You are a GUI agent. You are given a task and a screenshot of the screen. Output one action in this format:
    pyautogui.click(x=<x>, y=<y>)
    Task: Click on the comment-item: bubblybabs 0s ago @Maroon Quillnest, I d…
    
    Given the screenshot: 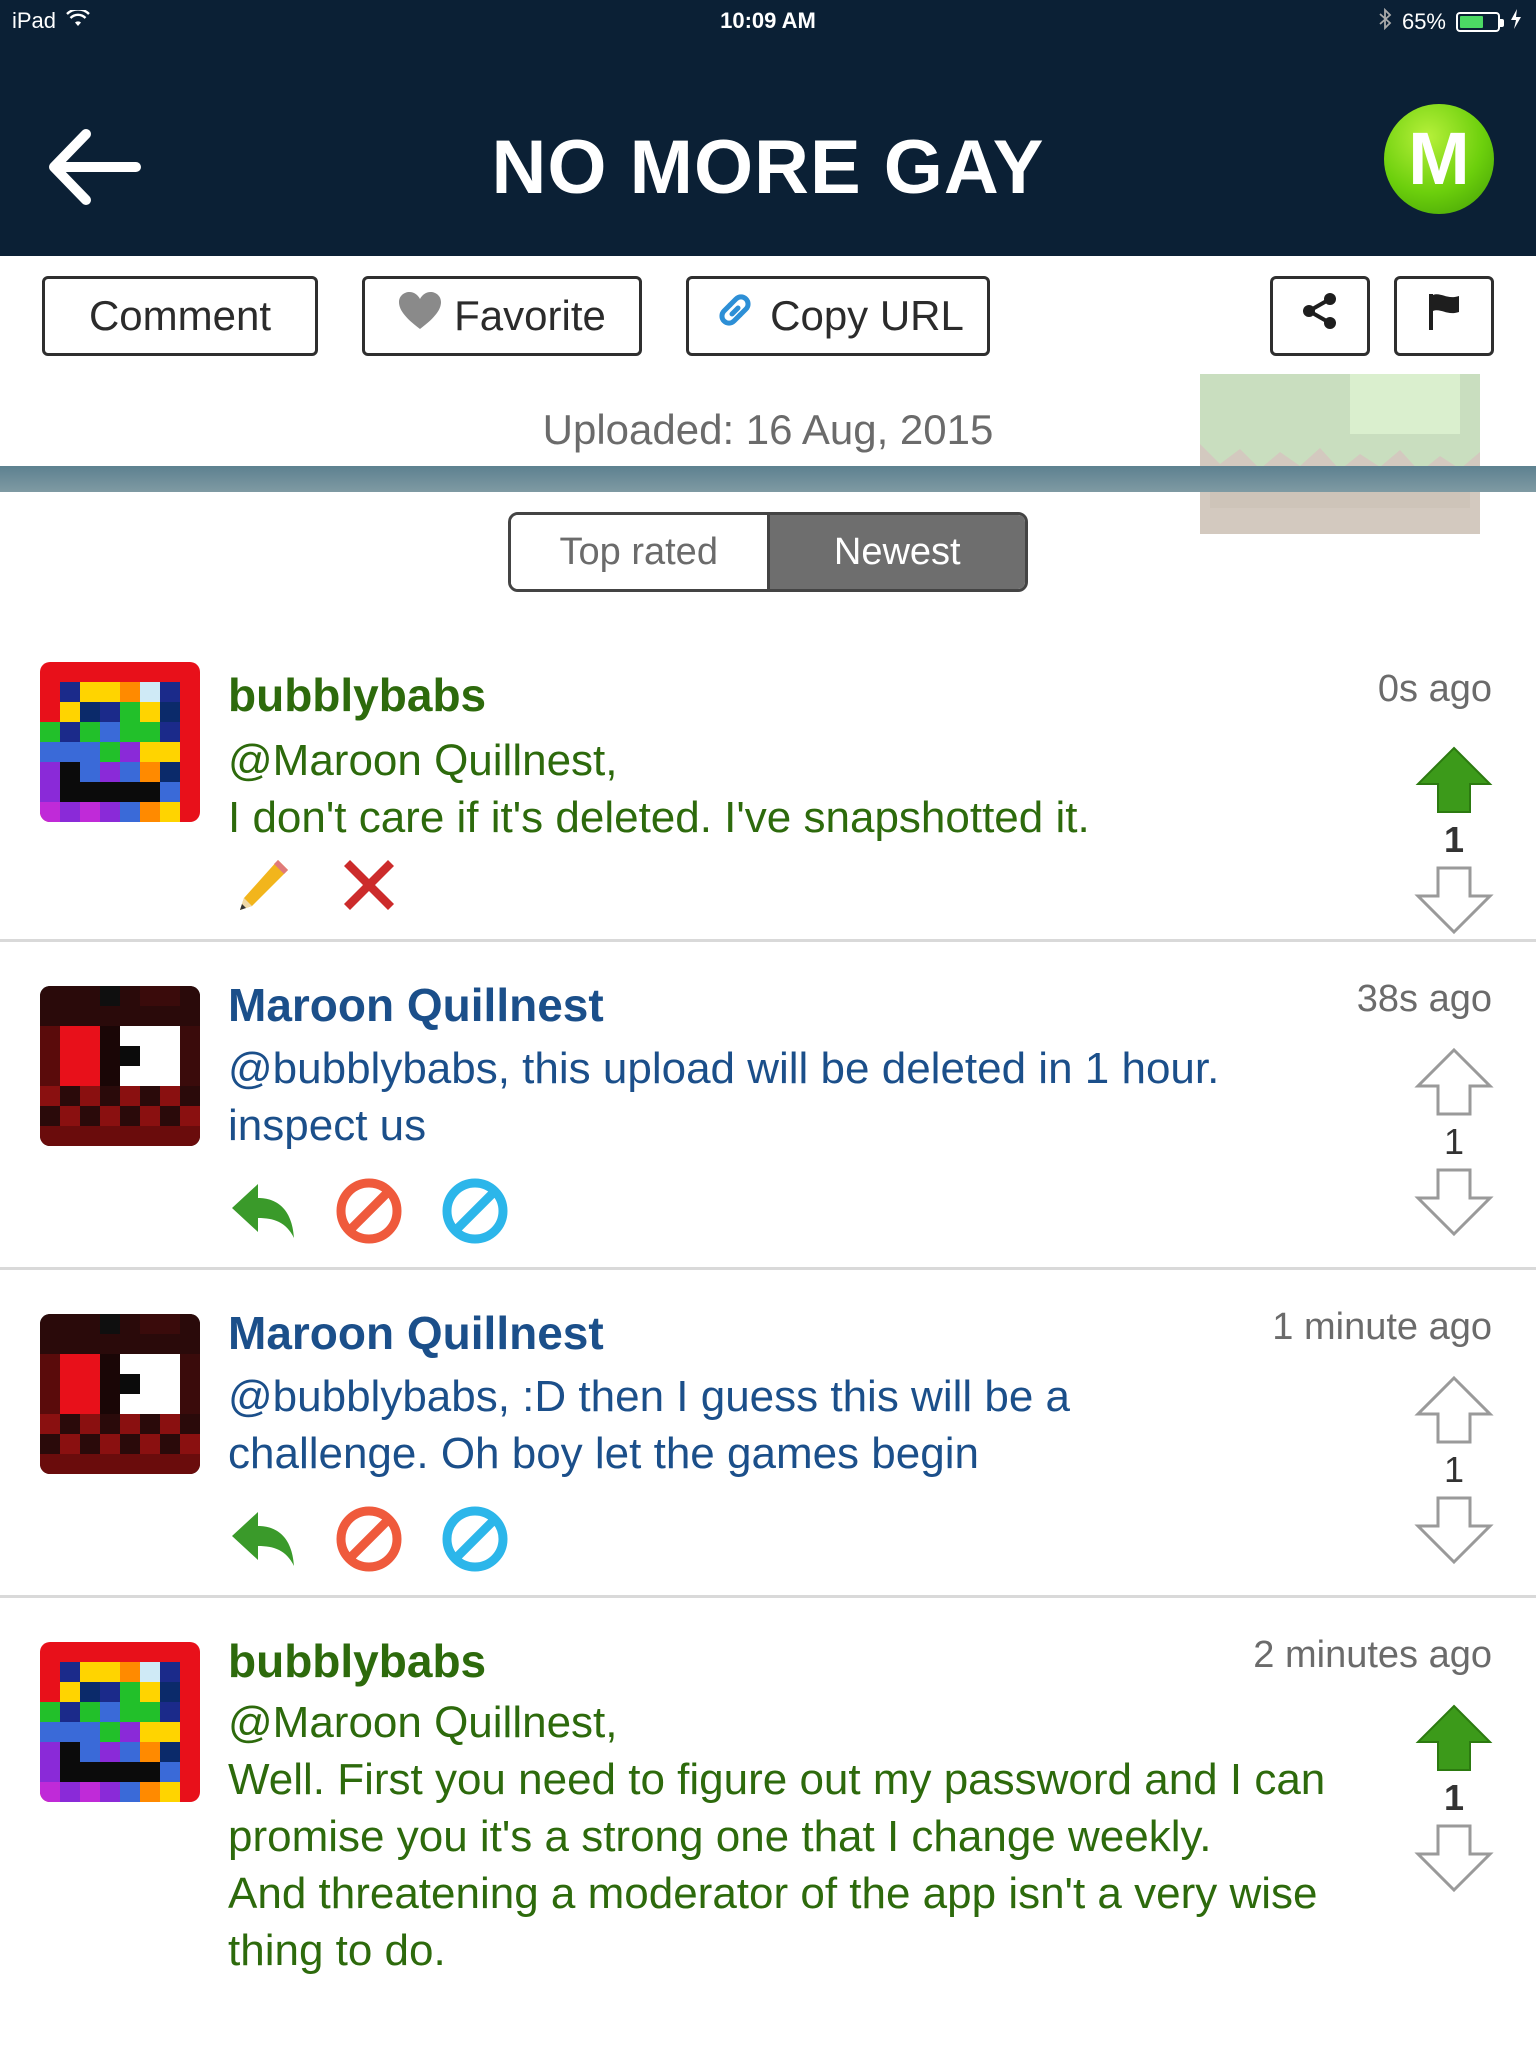 What is the action you would take?
    pyautogui.click(x=768, y=791)
    